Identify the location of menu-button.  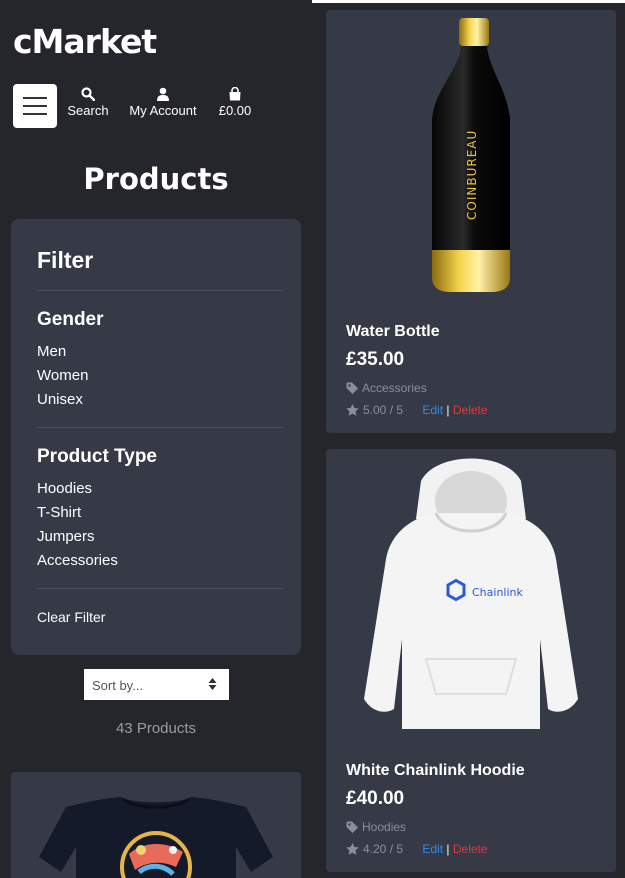
(35, 106).